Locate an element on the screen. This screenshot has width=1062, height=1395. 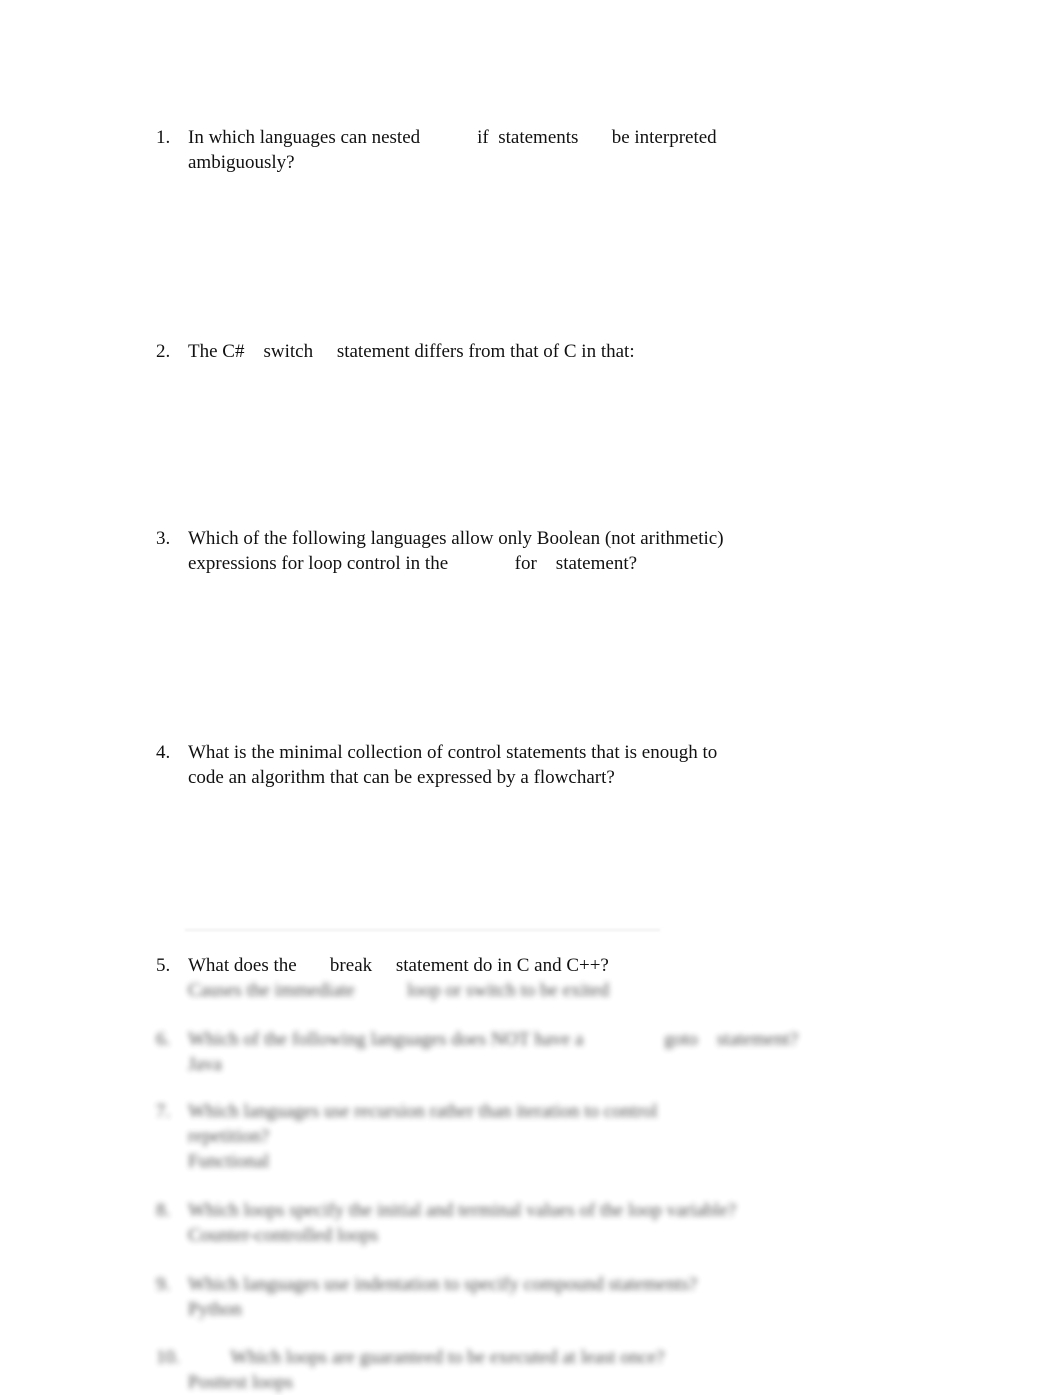
answer-text: Counter-controlled loops is located at coordinates (283, 1235).